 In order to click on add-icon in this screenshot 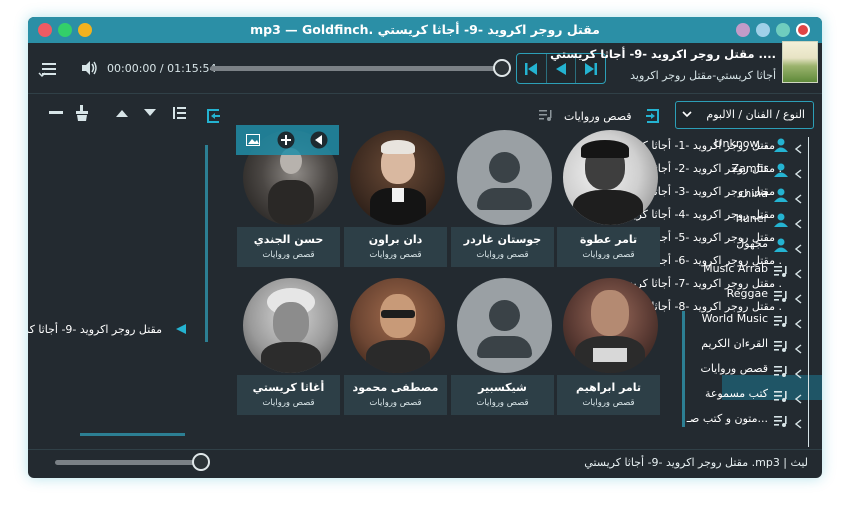, I will do `click(286, 140)`.